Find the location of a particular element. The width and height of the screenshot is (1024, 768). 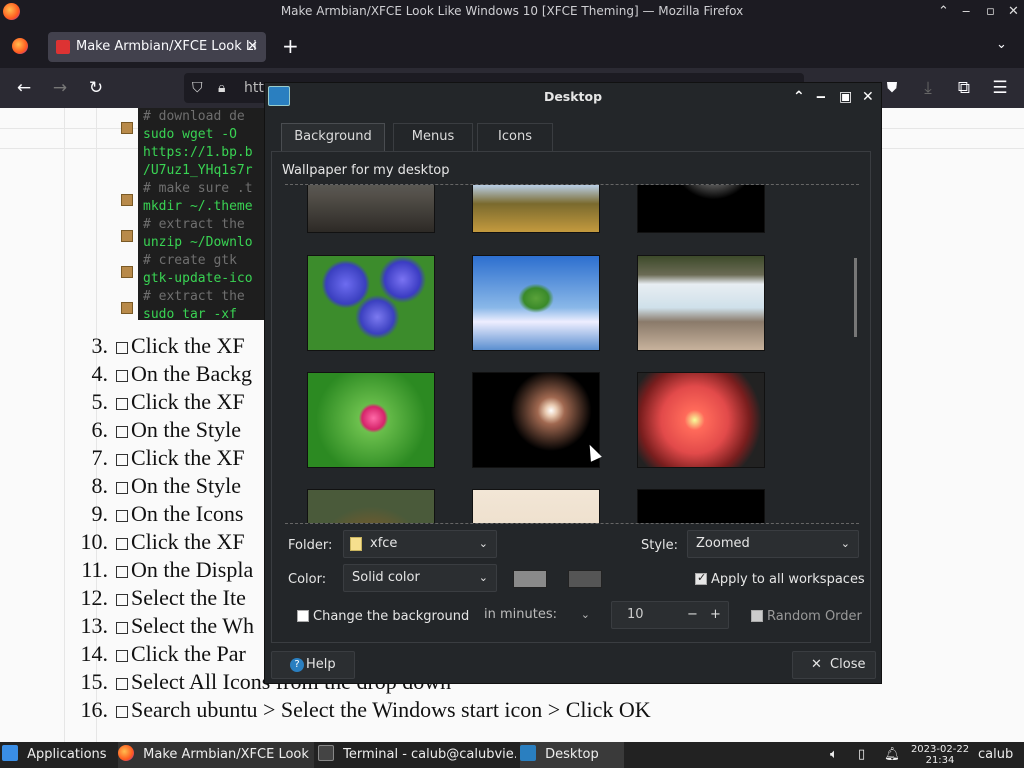

reload-icon: ↻ is located at coordinates (96, 88).